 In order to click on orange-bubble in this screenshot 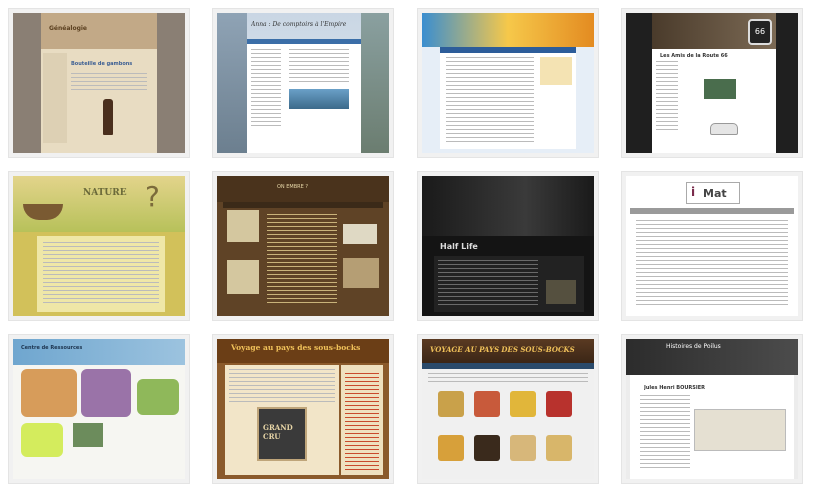, I will do `click(49, 393)`.